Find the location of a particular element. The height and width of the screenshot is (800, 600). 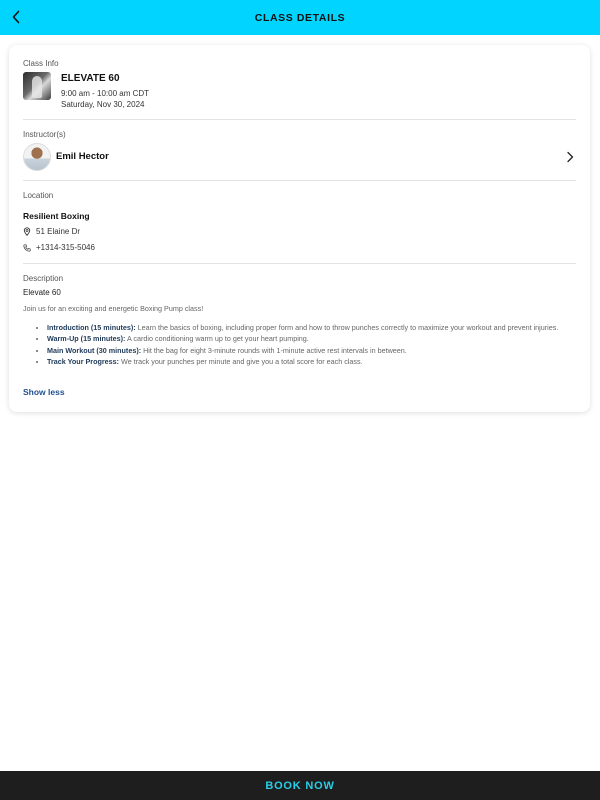

location-name: Resilient Boxing is located at coordinates (56, 216).